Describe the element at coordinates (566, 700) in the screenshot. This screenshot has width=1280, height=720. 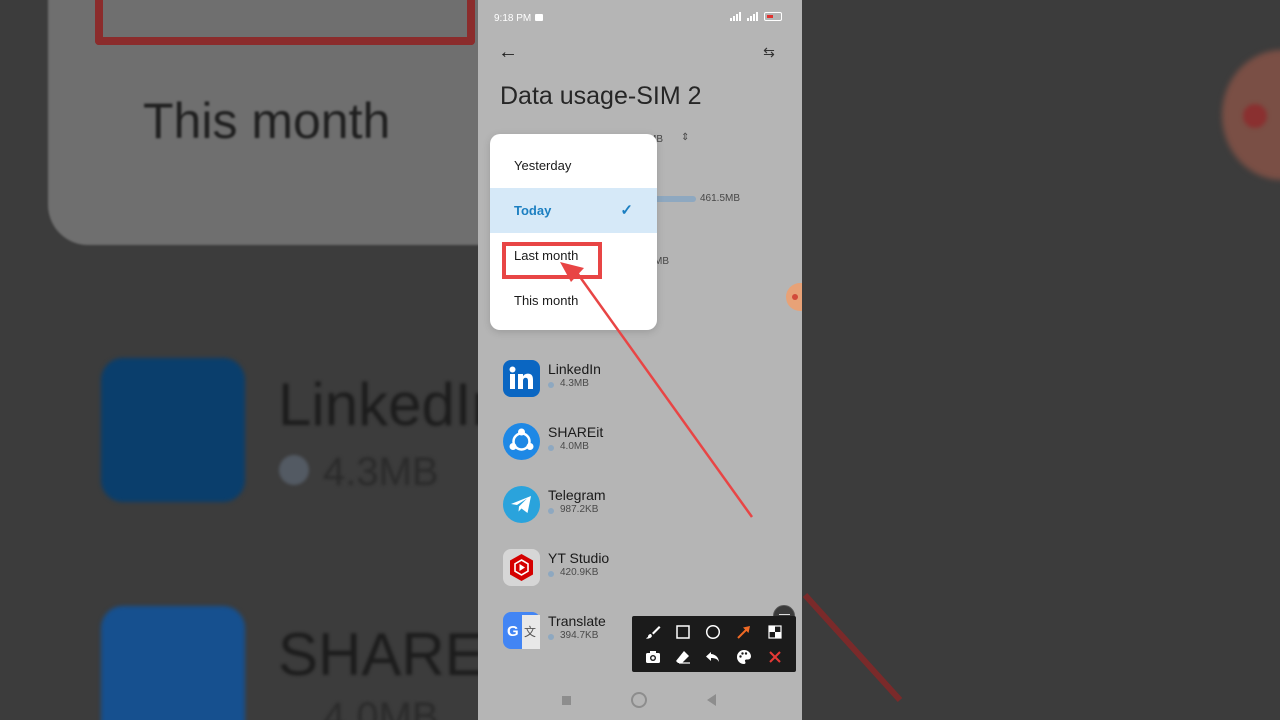
I see `recents-button` at that location.